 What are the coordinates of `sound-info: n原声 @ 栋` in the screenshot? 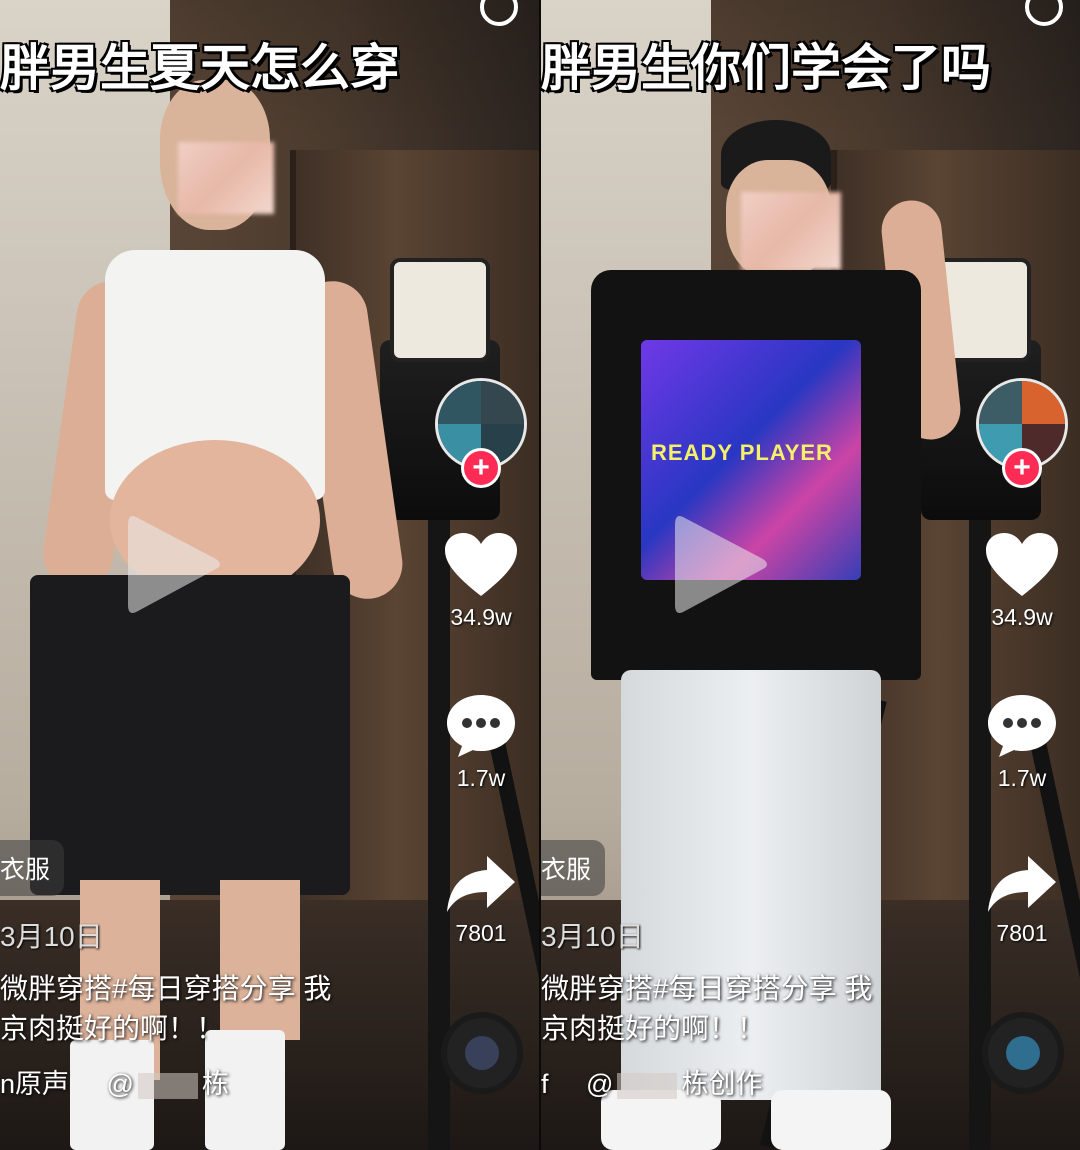 It's located at (114, 1081).